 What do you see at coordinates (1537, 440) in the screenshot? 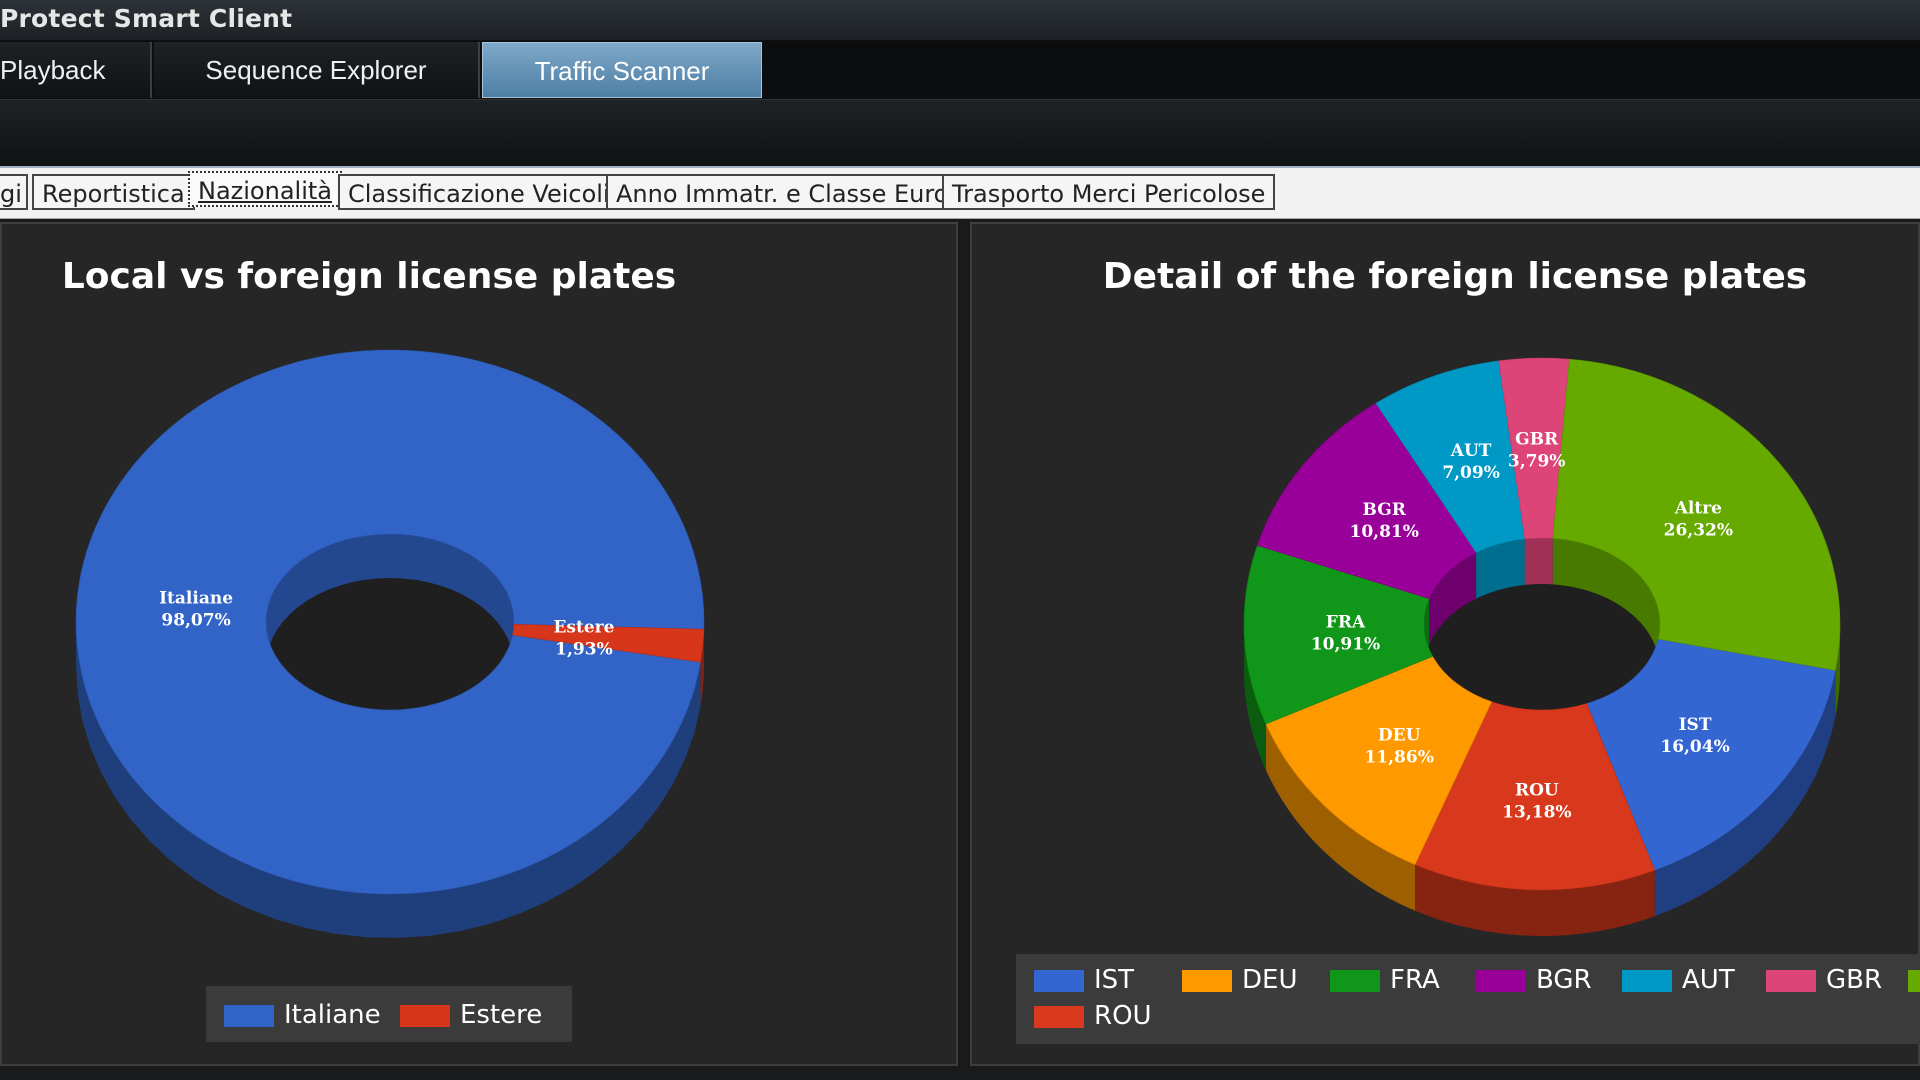
I see `foreign-slice-label-gbr: GBR` at bounding box center [1537, 440].